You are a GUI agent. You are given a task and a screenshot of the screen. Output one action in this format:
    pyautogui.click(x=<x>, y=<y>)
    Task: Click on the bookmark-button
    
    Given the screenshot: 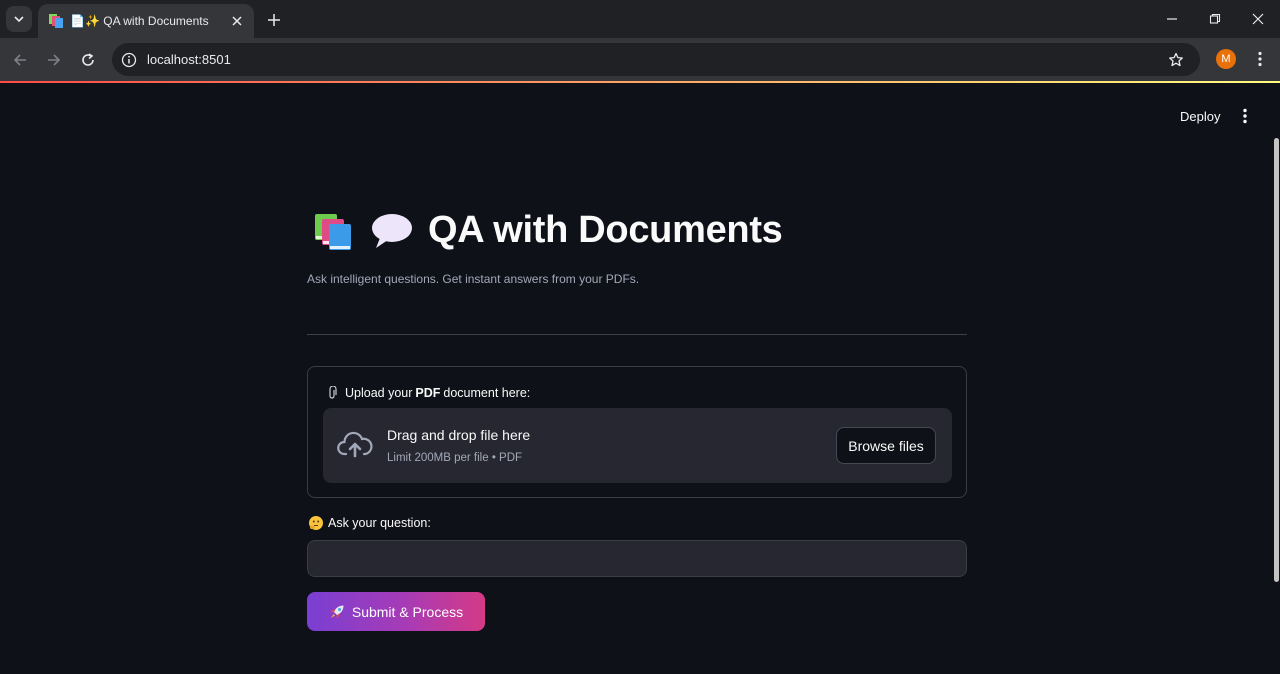 What is the action you would take?
    pyautogui.click(x=1176, y=60)
    